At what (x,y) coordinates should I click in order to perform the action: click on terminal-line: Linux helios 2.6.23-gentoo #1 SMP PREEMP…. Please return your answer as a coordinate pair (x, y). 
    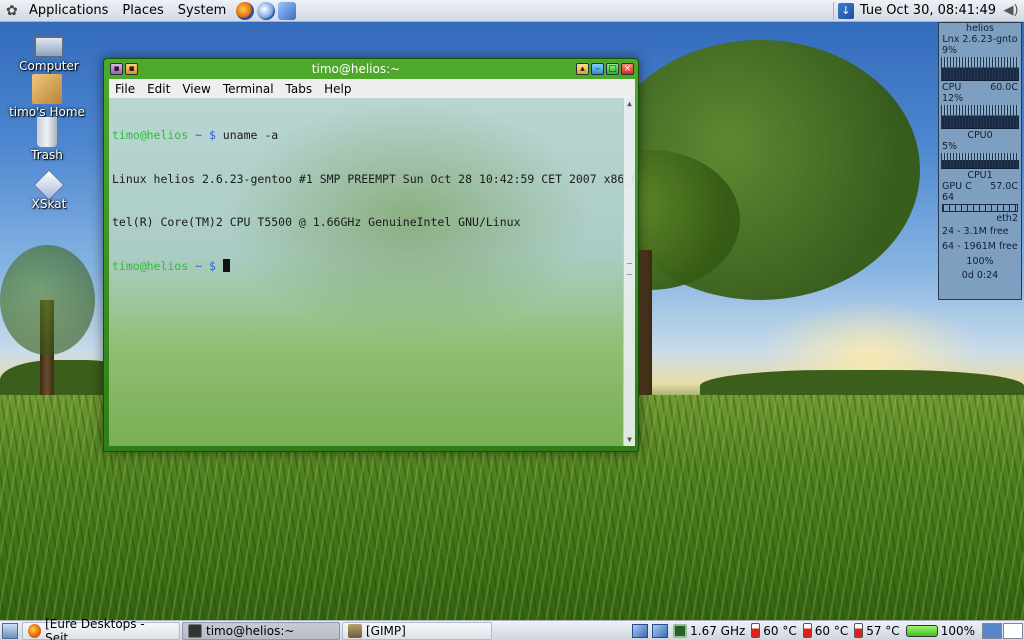
    Looking at the image, I should click on (373, 178).